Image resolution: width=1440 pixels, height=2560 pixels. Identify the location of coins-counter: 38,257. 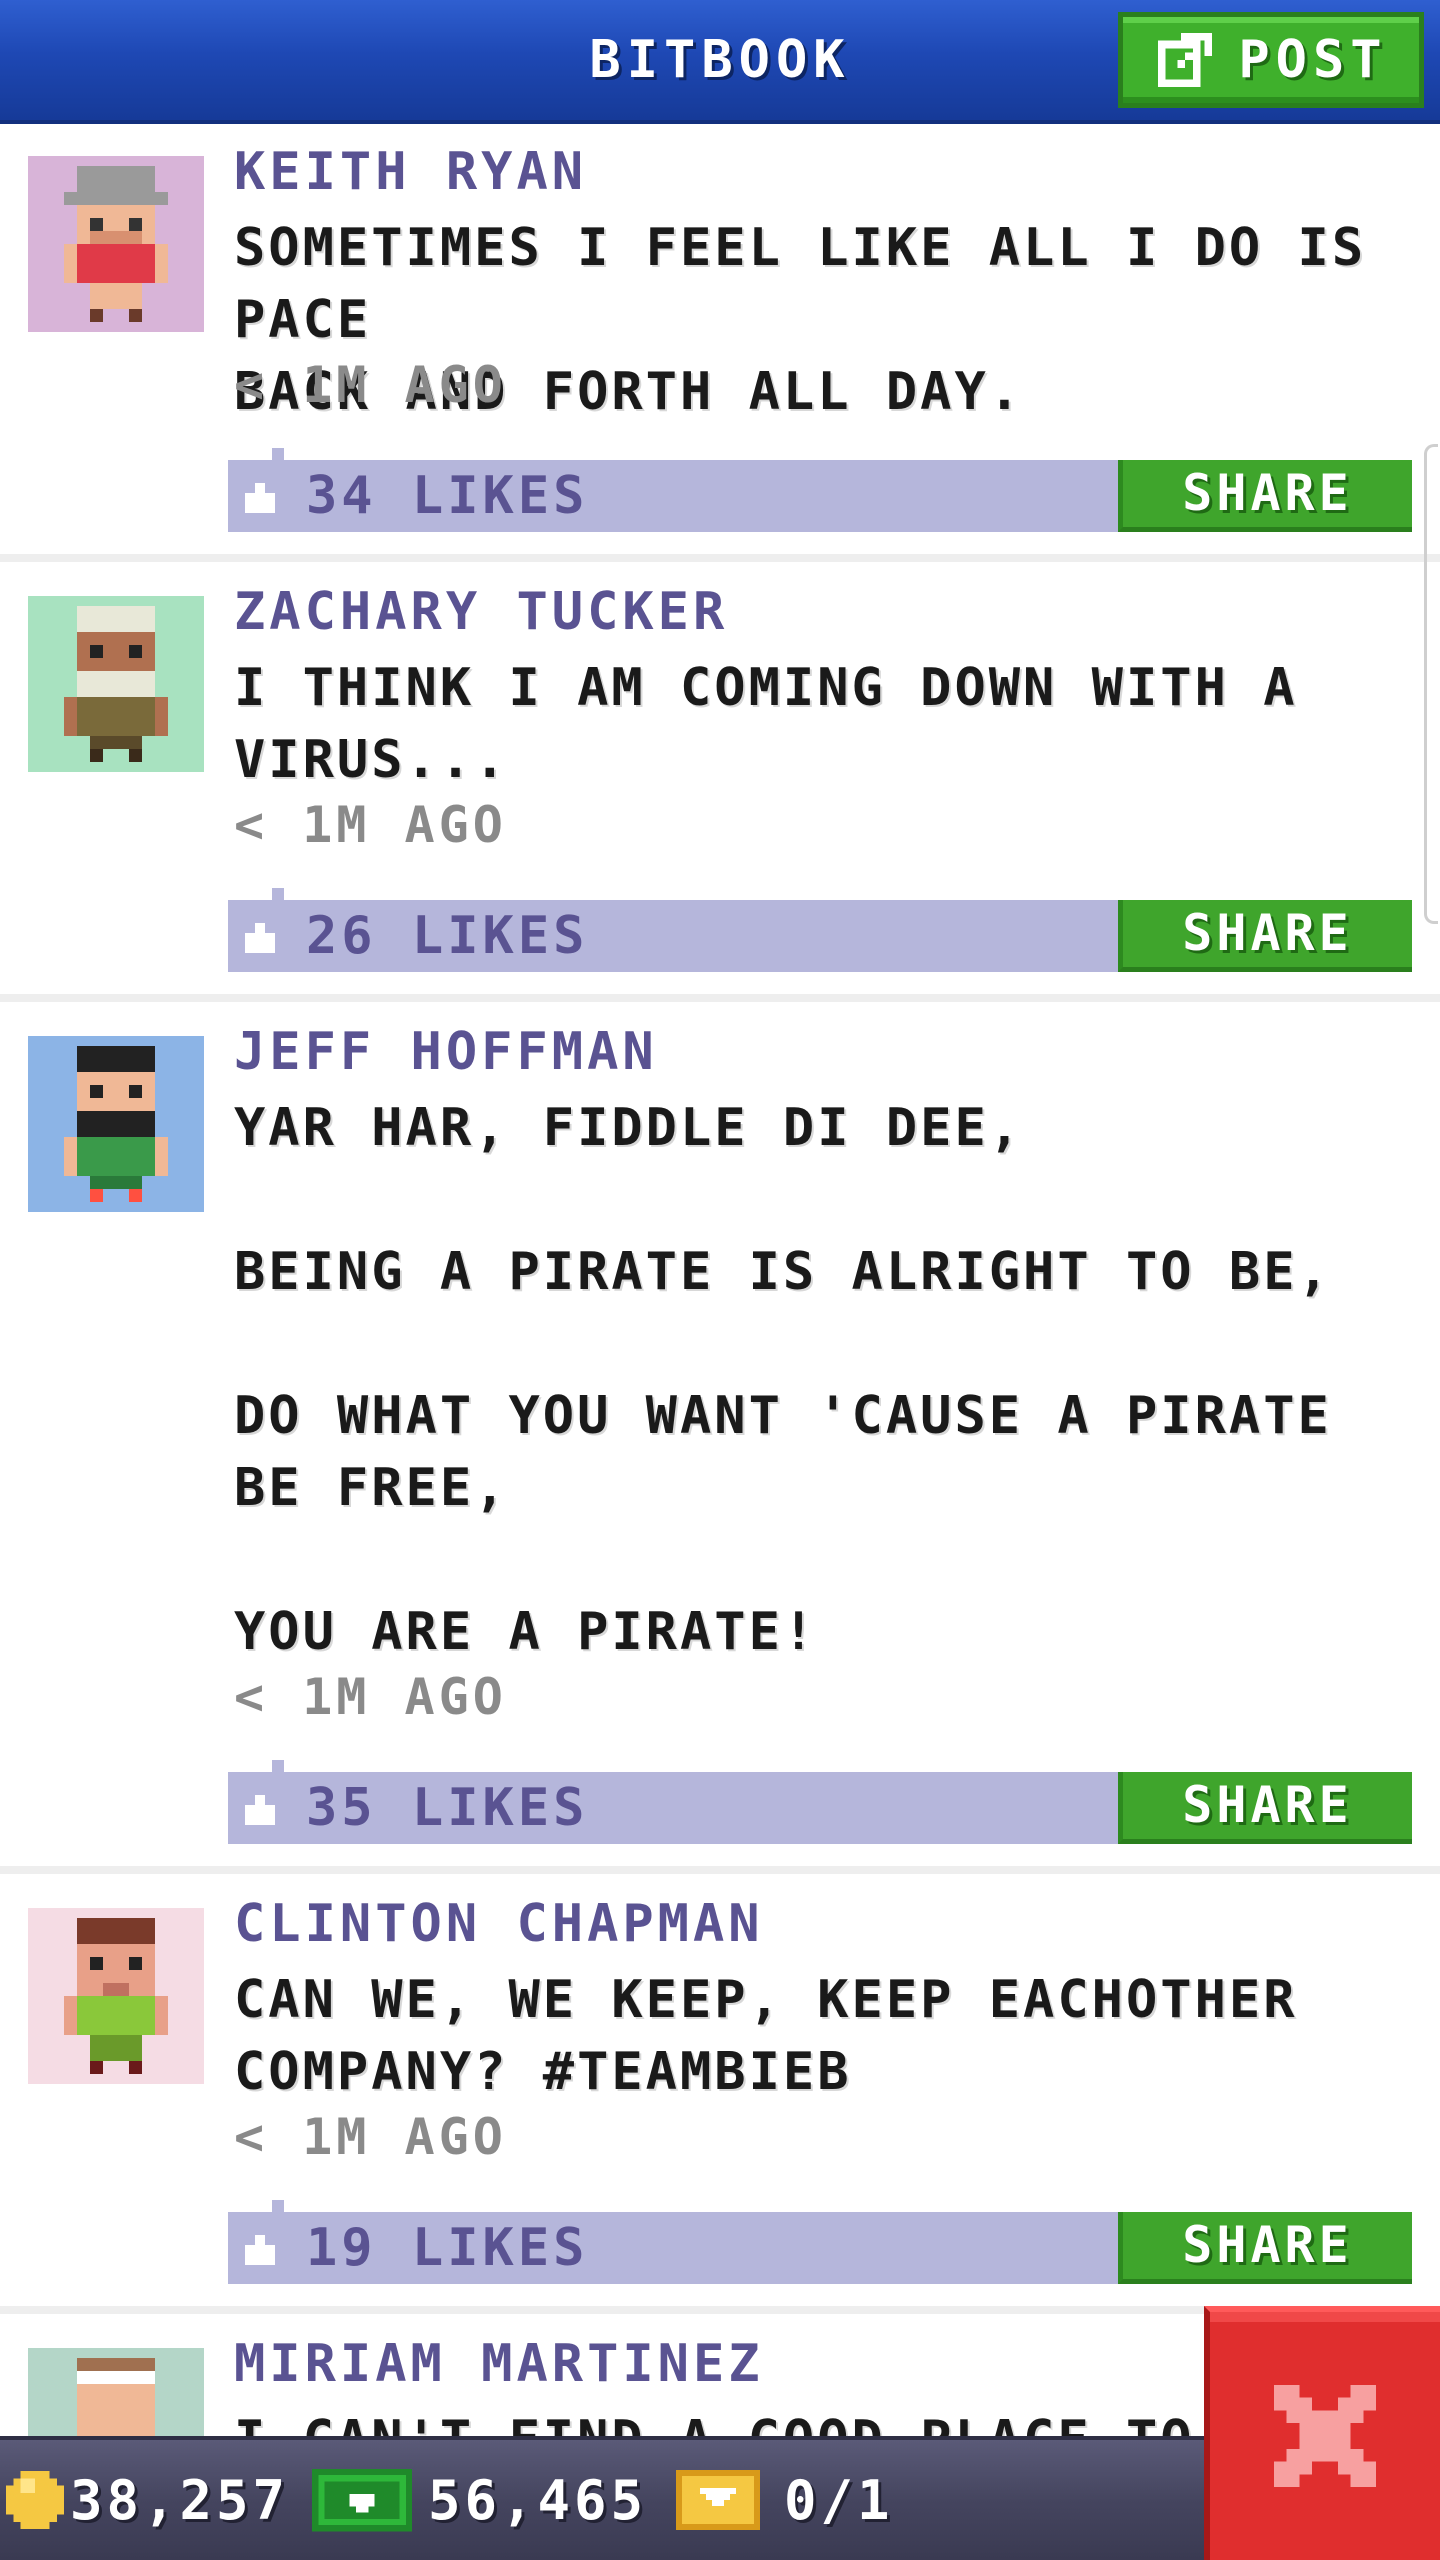
(147, 2500).